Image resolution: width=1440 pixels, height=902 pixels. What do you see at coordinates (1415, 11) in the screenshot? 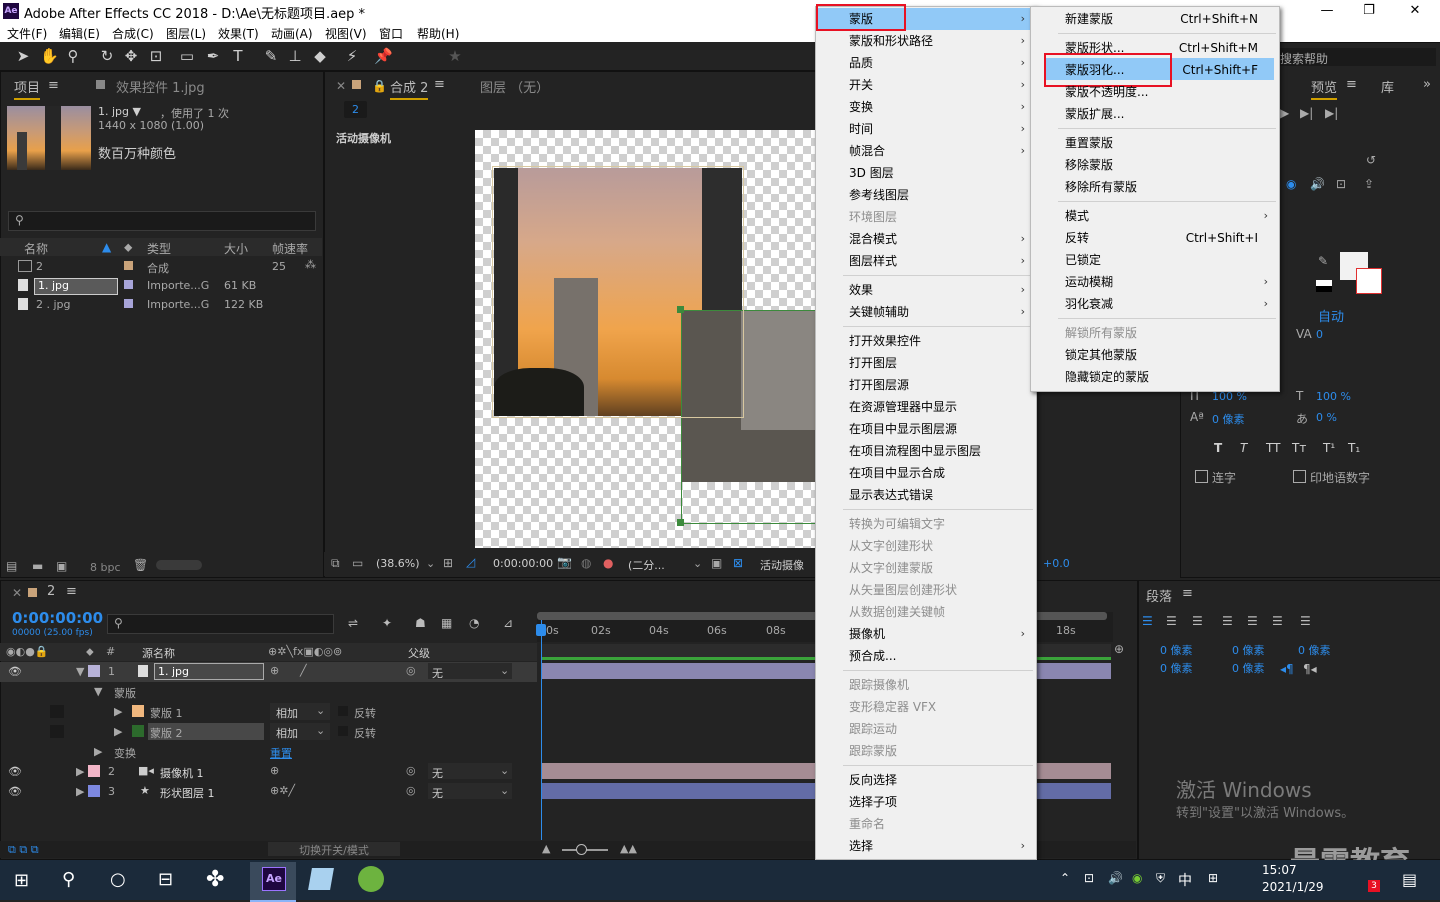
I see `close-button: ✕` at bounding box center [1415, 11].